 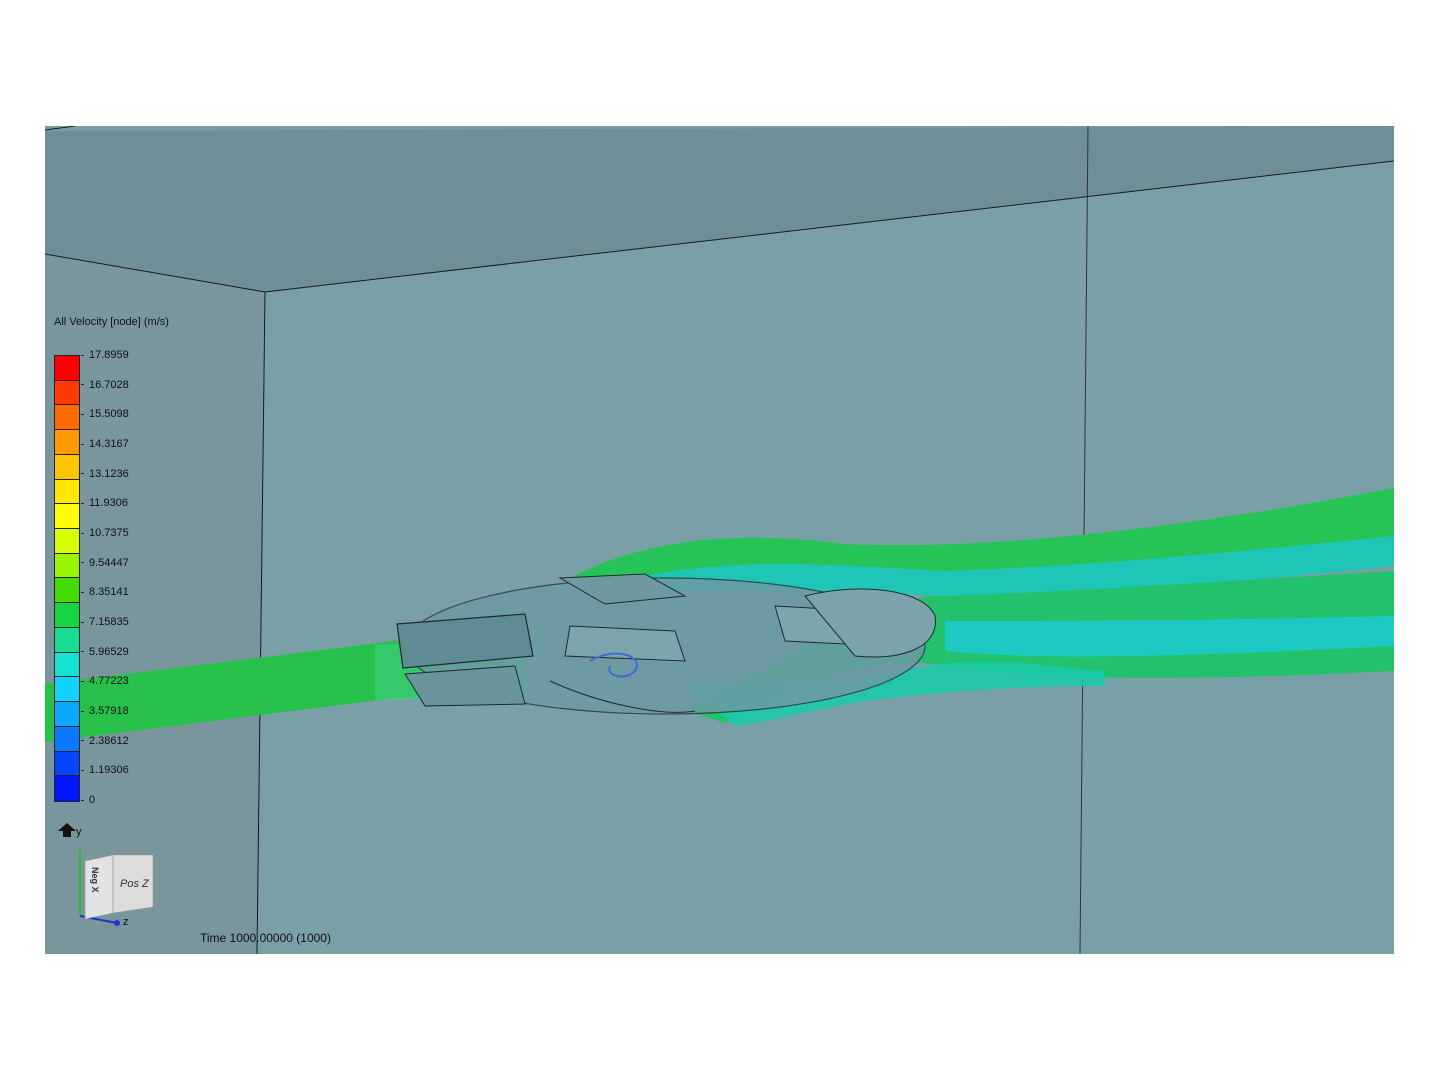 I want to click on side-panel-left, so click(x=625, y=643).